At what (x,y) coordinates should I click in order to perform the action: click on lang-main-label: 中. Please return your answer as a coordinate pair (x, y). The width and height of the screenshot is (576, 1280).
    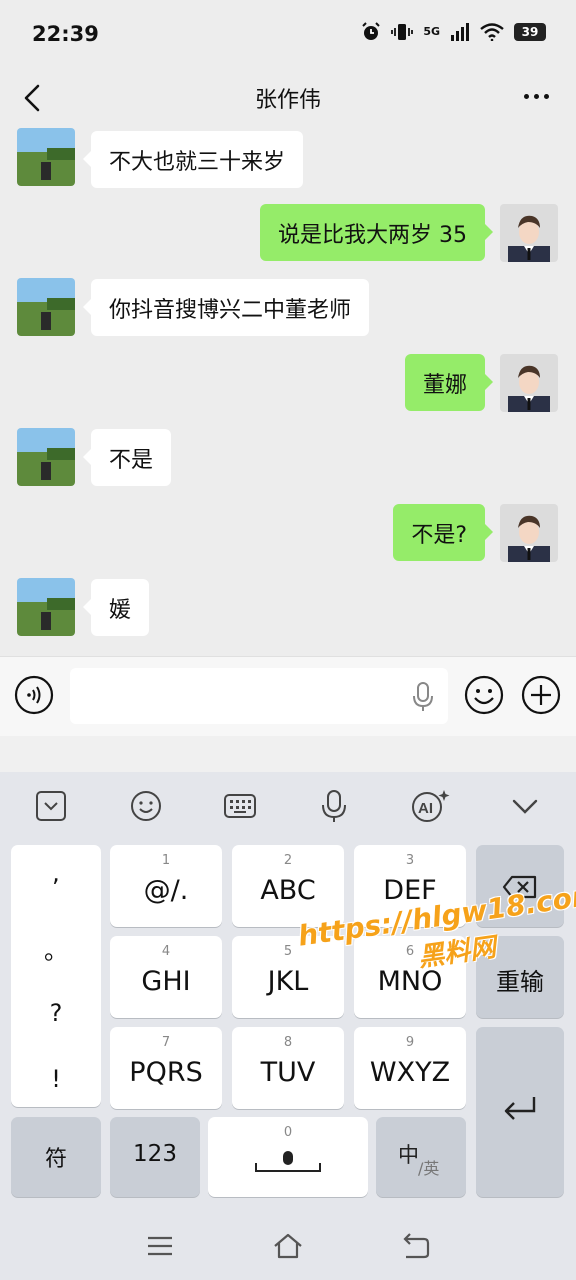
    Looking at the image, I should click on (408, 1155).